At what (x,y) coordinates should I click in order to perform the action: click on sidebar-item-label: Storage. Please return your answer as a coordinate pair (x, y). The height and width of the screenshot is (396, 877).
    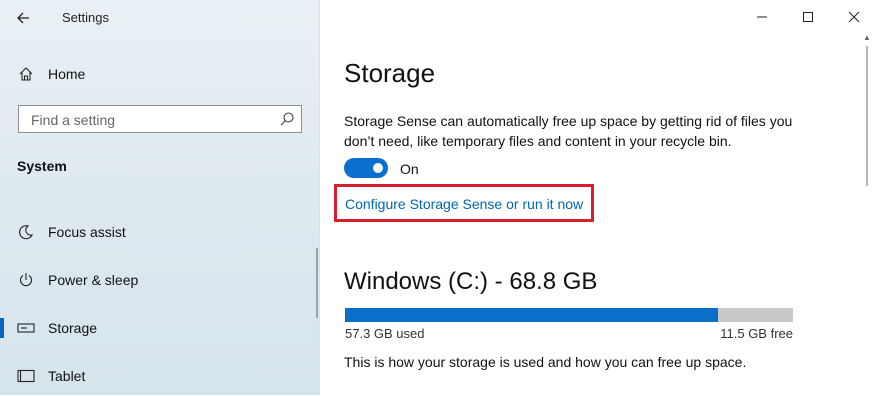
    Looking at the image, I should click on (73, 328).